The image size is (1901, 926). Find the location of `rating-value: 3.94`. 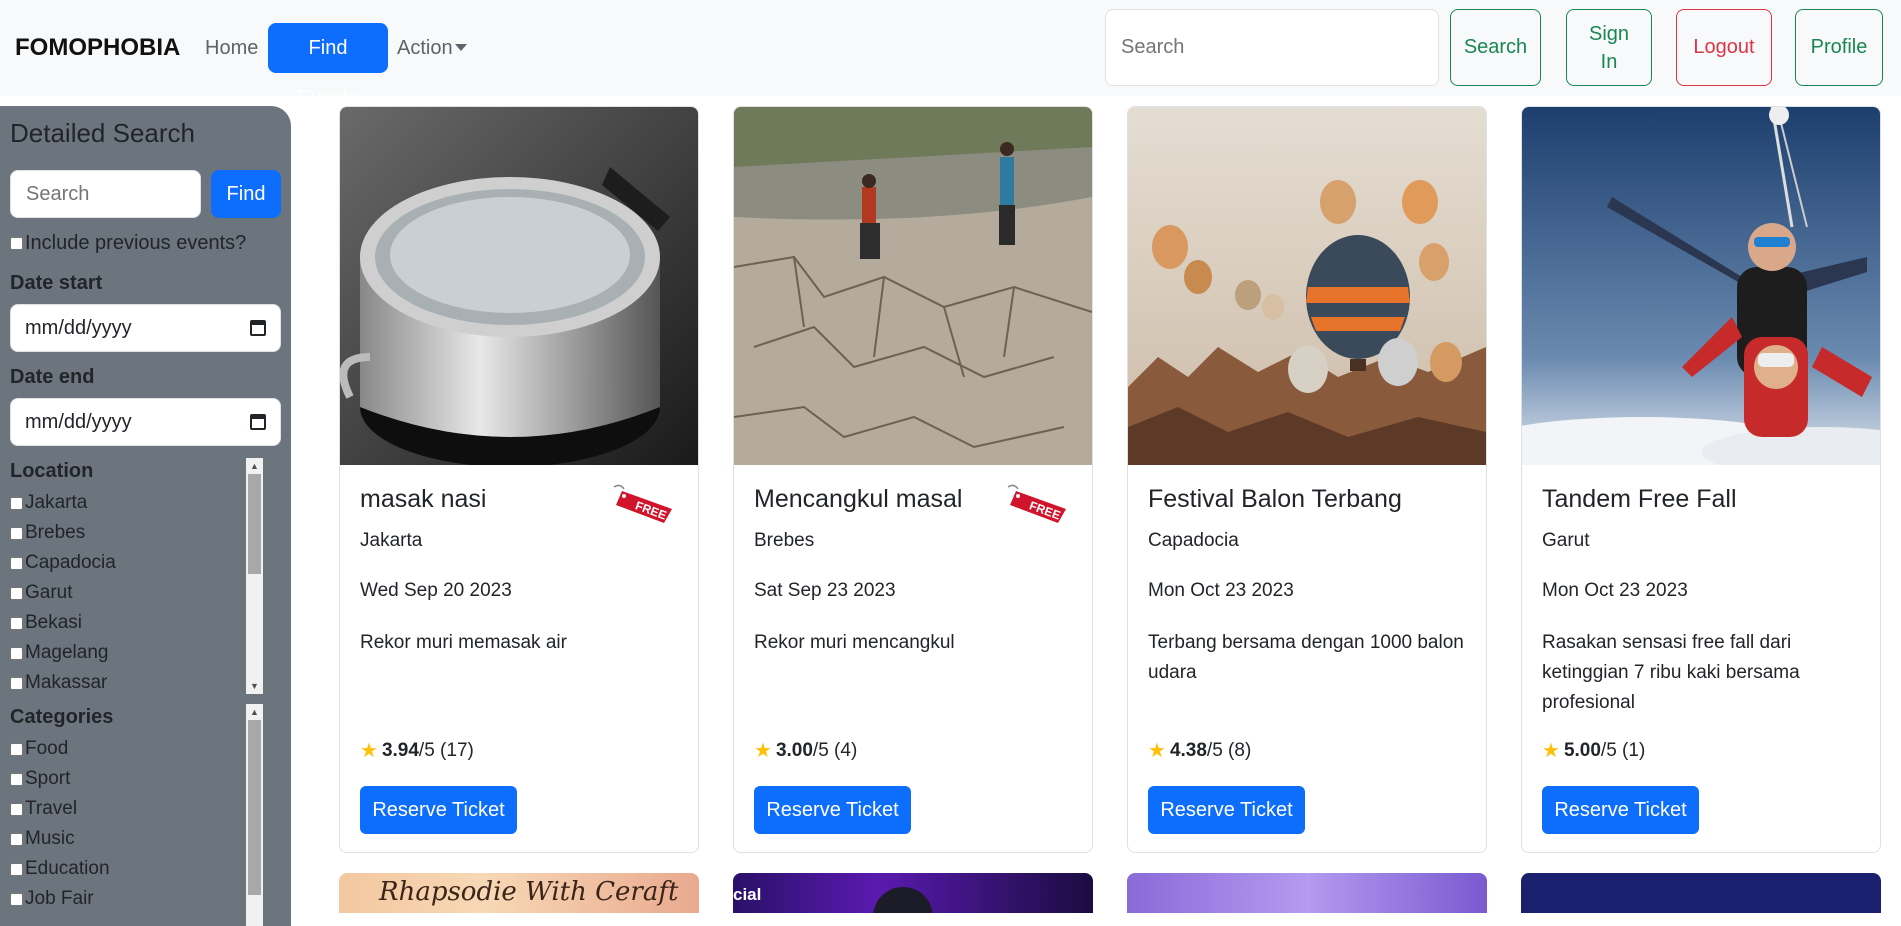

rating-value: 3.94 is located at coordinates (400, 750).